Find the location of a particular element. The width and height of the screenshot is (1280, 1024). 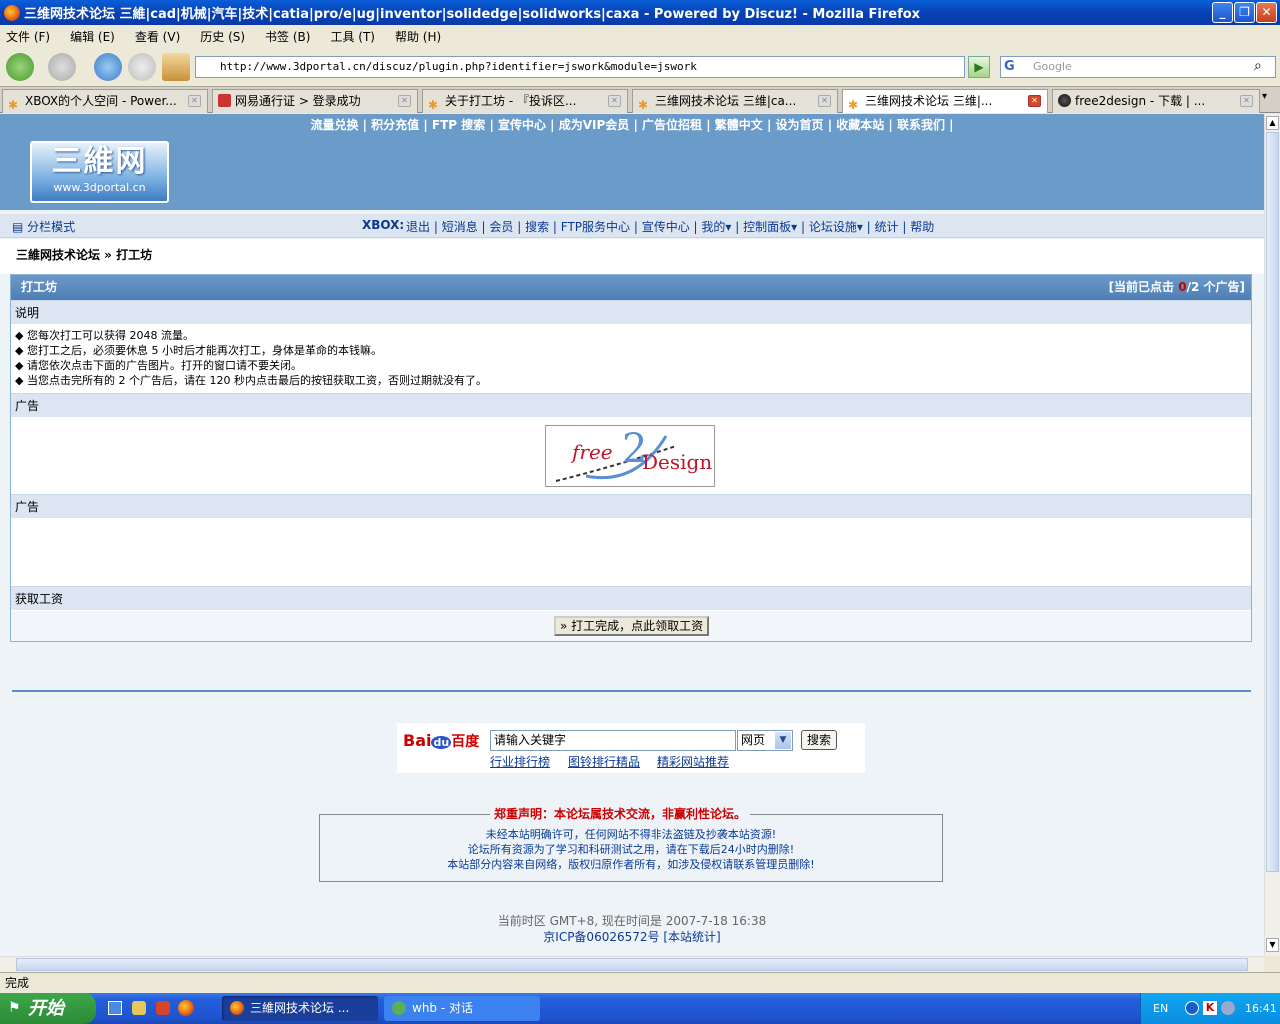

tray-user-icon is located at coordinates (1228, 1008).